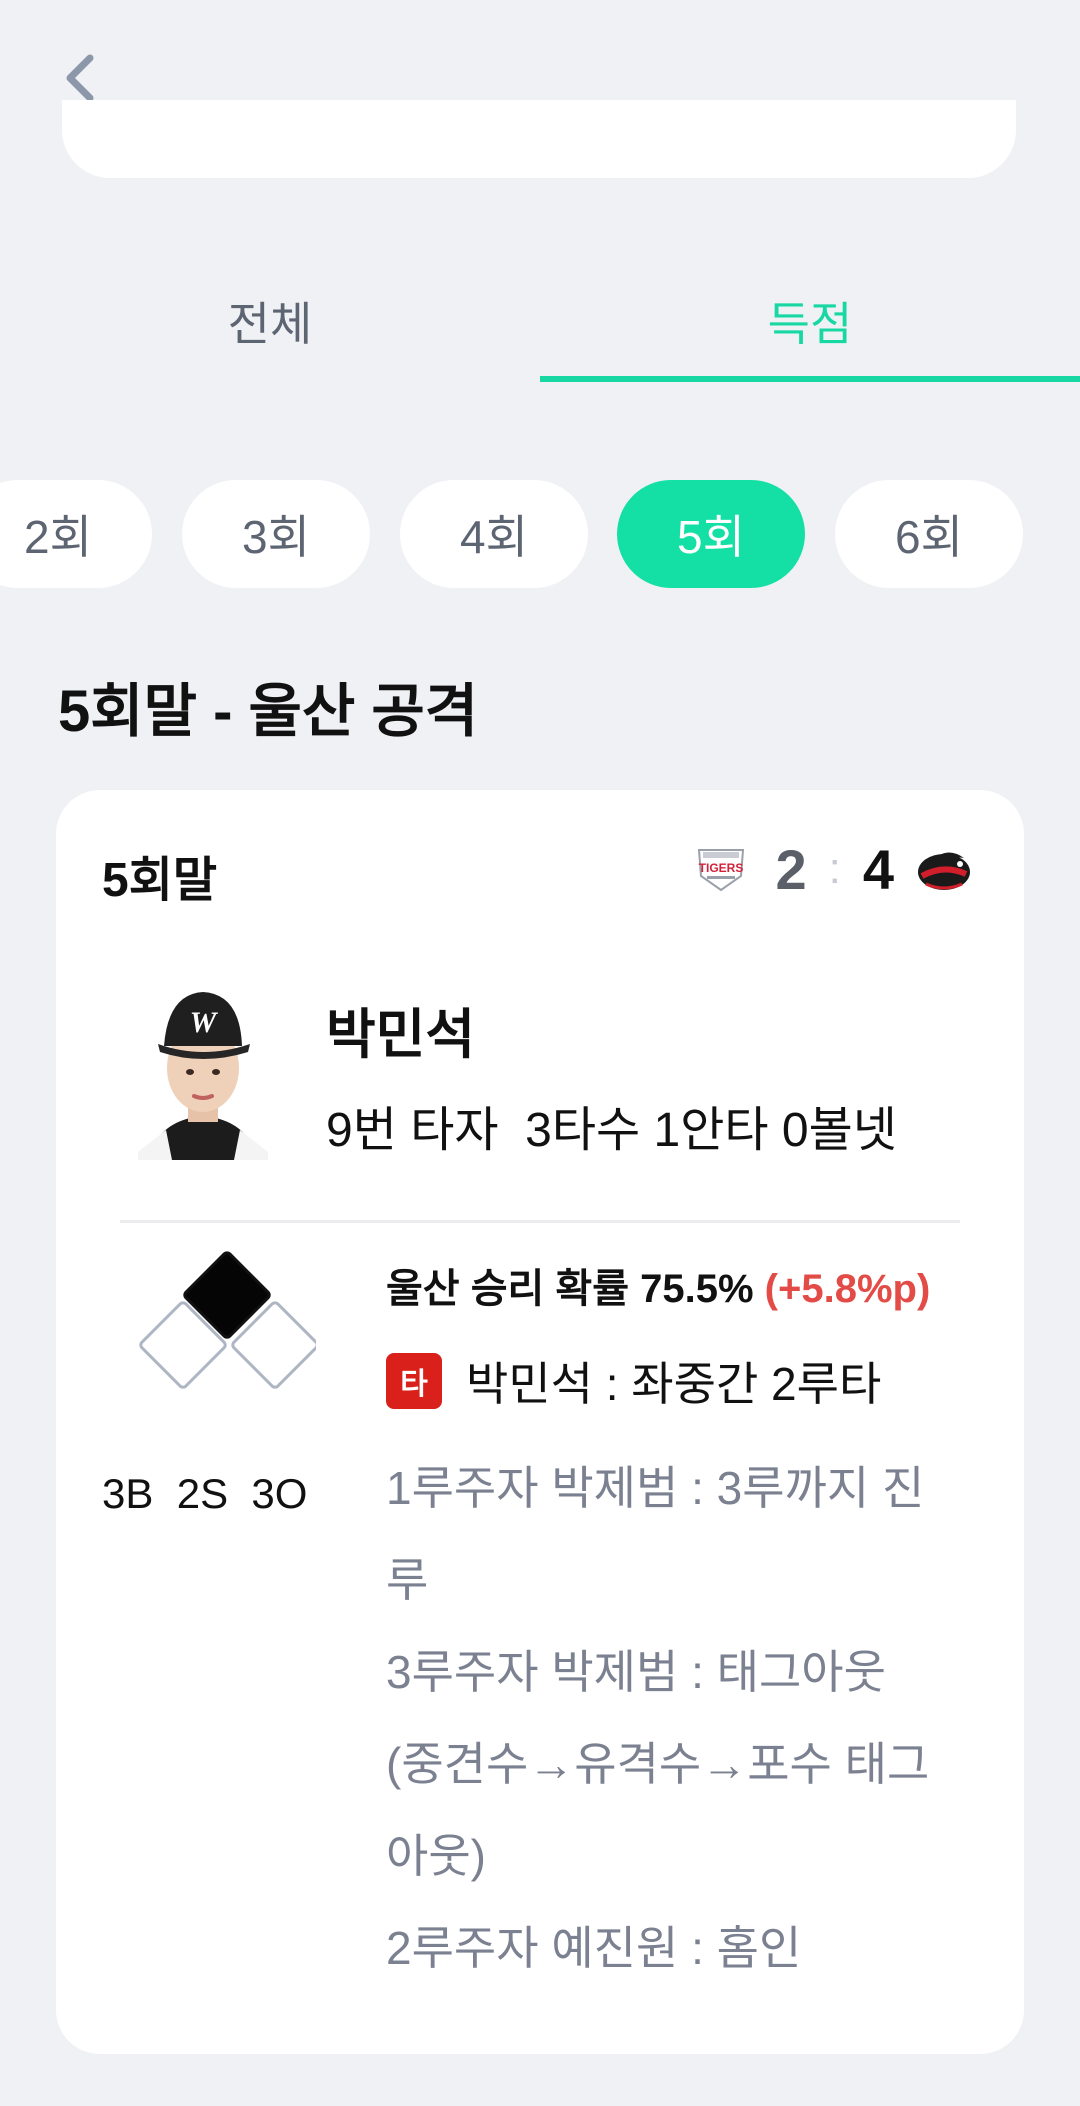 The height and width of the screenshot is (2106, 1080). I want to click on card-divider, so click(540, 1221).